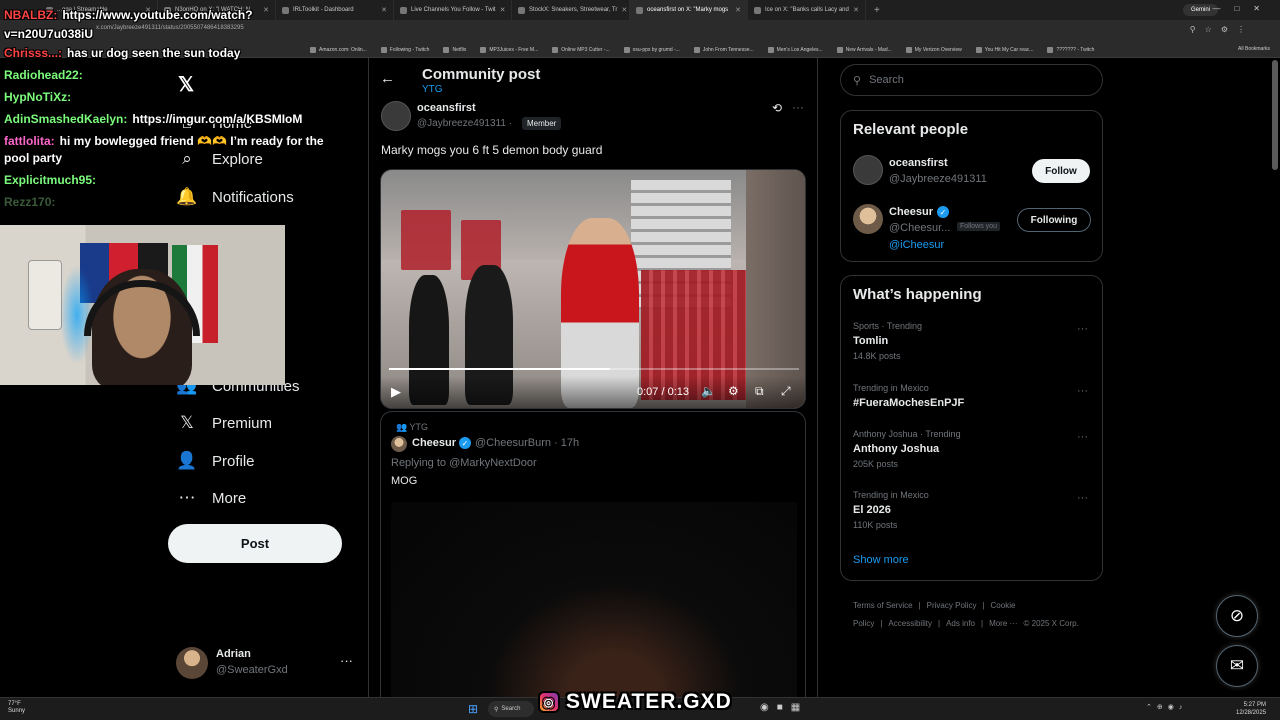 This screenshot has width=1280, height=720. What do you see at coordinates (396, 116) in the screenshot?
I see `author-avatar` at bounding box center [396, 116].